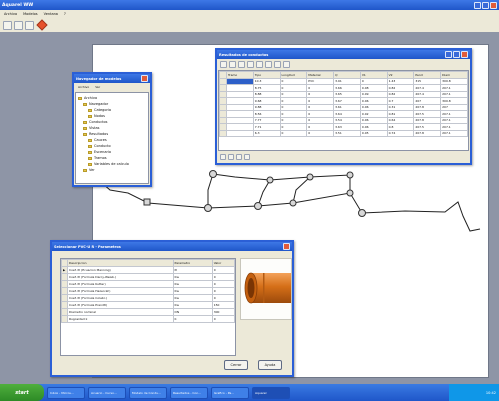 This screenshot has width=499, height=401. What do you see at coordinates (120, 277) in the screenshot?
I see `table-cell: Coef. Pi (Formula Darcy-Weisb.)` at bounding box center [120, 277].